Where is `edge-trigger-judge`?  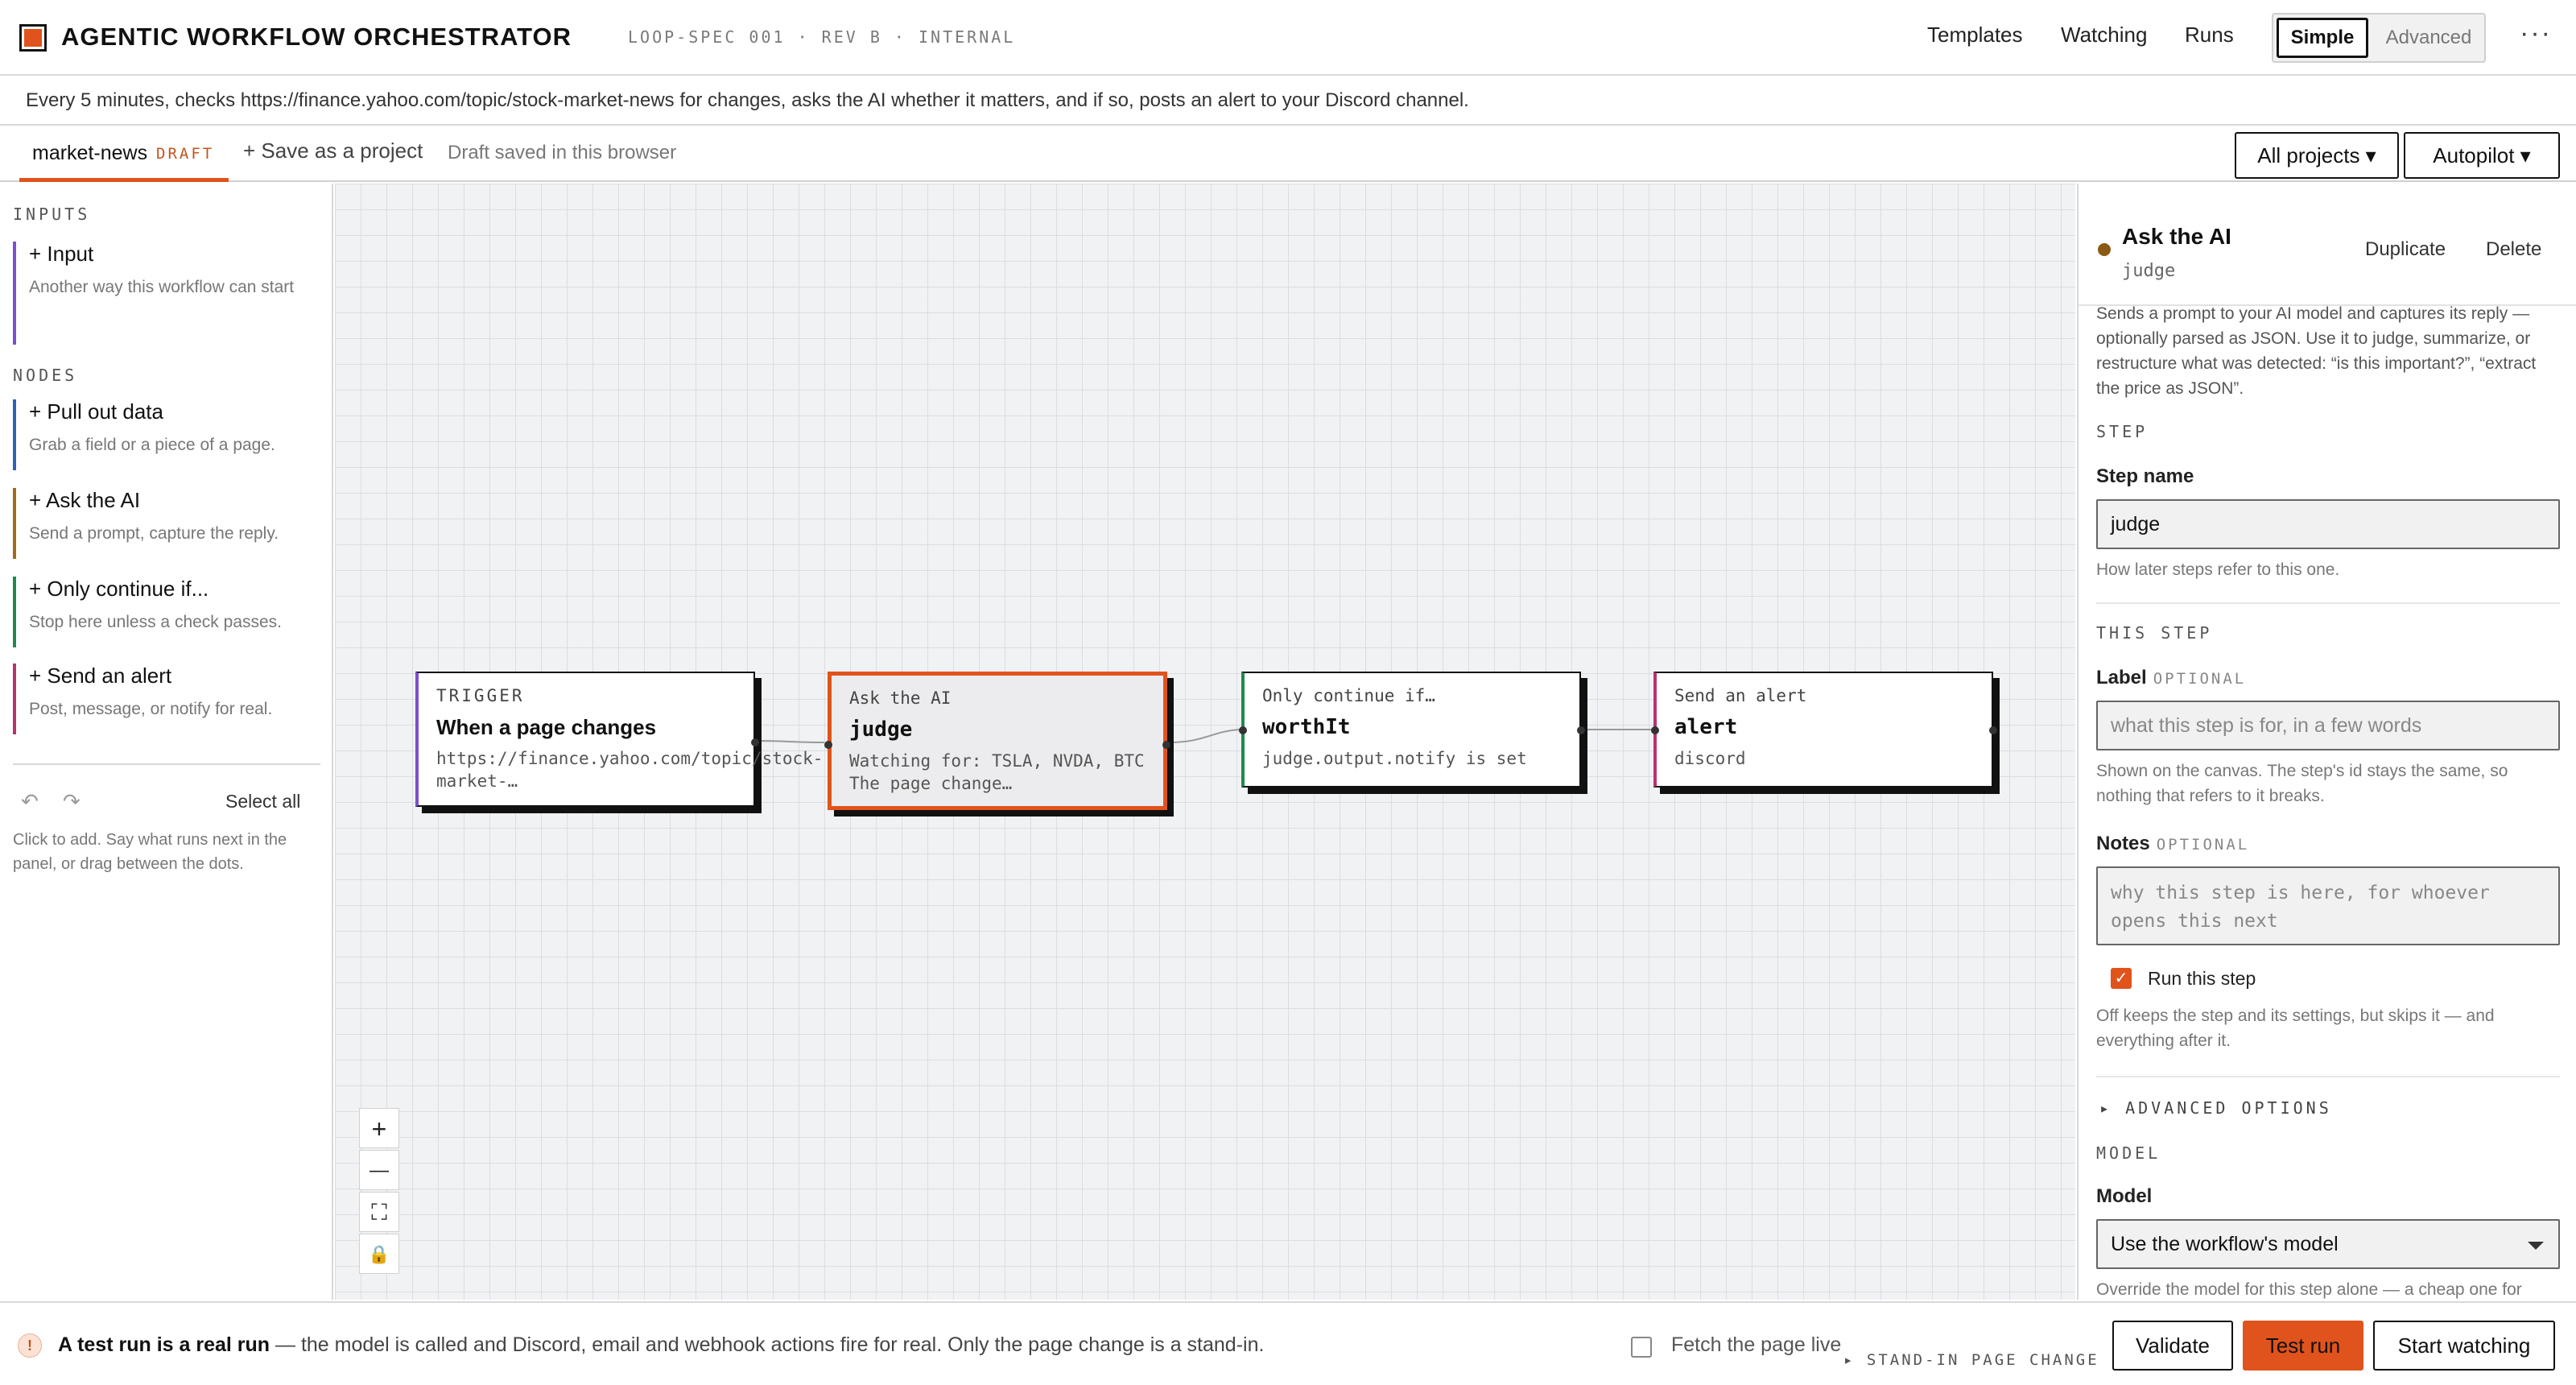
edge-trigger-judge is located at coordinates (790, 741).